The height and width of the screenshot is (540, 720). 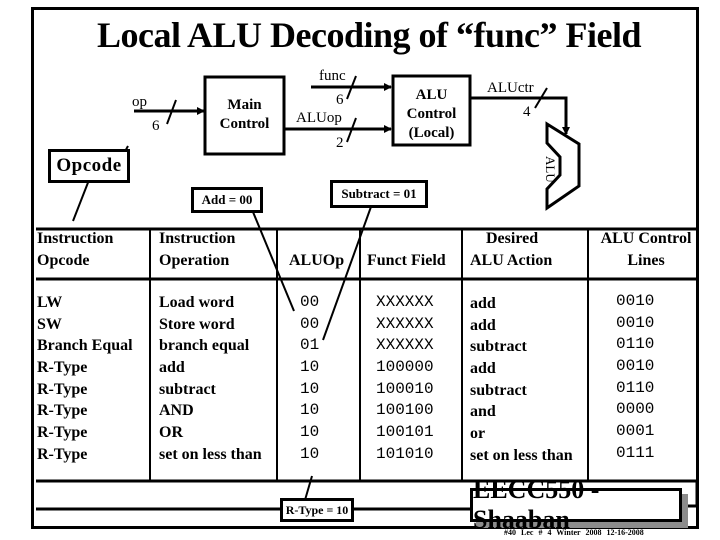 What do you see at coordinates (478, 434) in the screenshot?
I see `table-cell: or` at bounding box center [478, 434].